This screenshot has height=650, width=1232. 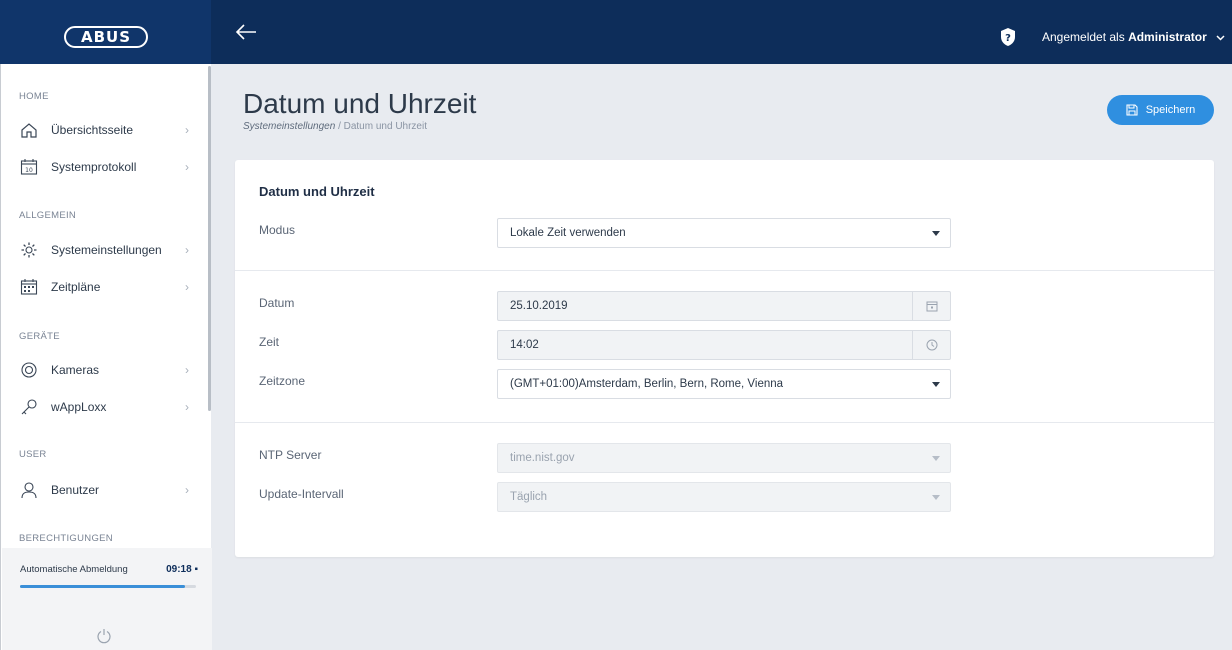 What do you see at coordinates (109, 370) in the screenshot?
I see `sidebar-item-cameras: Kameras ›` at bounding box center [109, 370].